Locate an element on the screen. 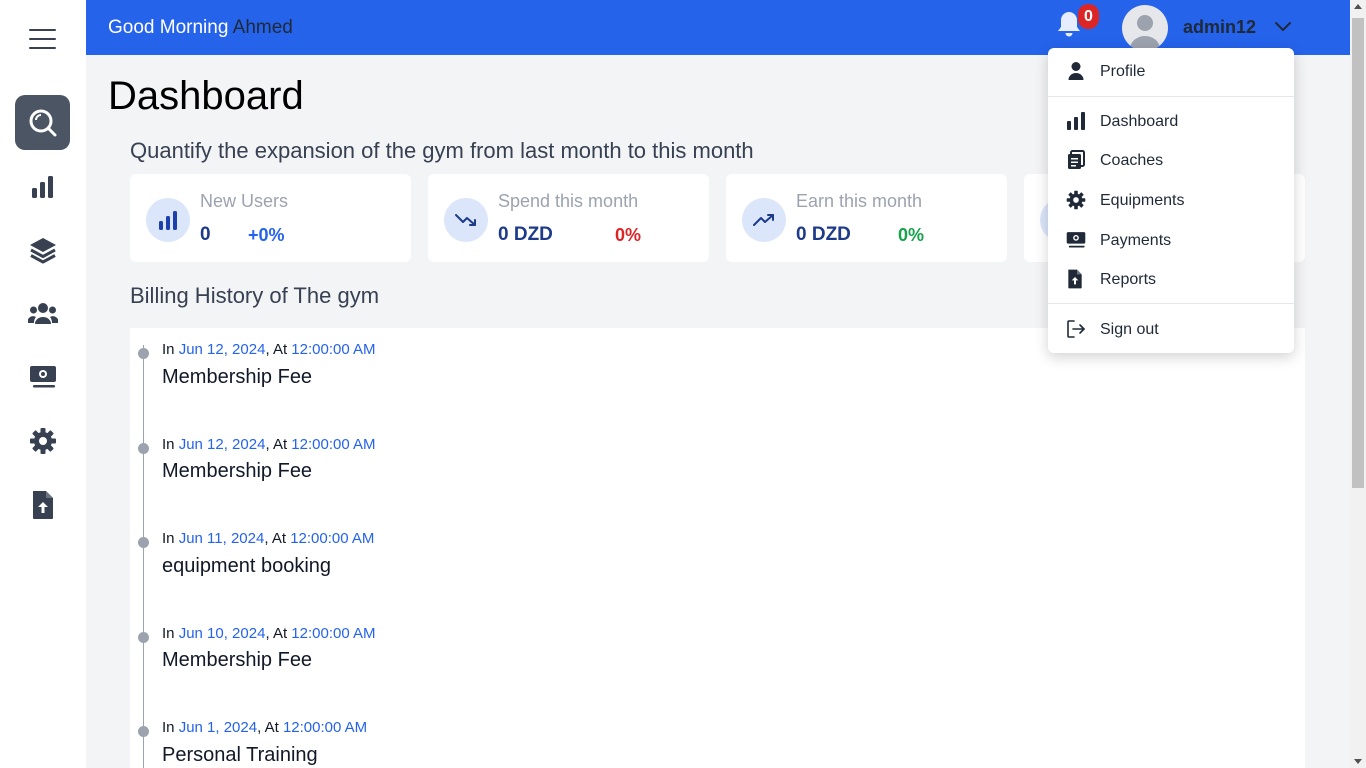 The height and width of the screenshot is (768, 1366). sidebar-item-dashboard is located at coordinates (42, 186).